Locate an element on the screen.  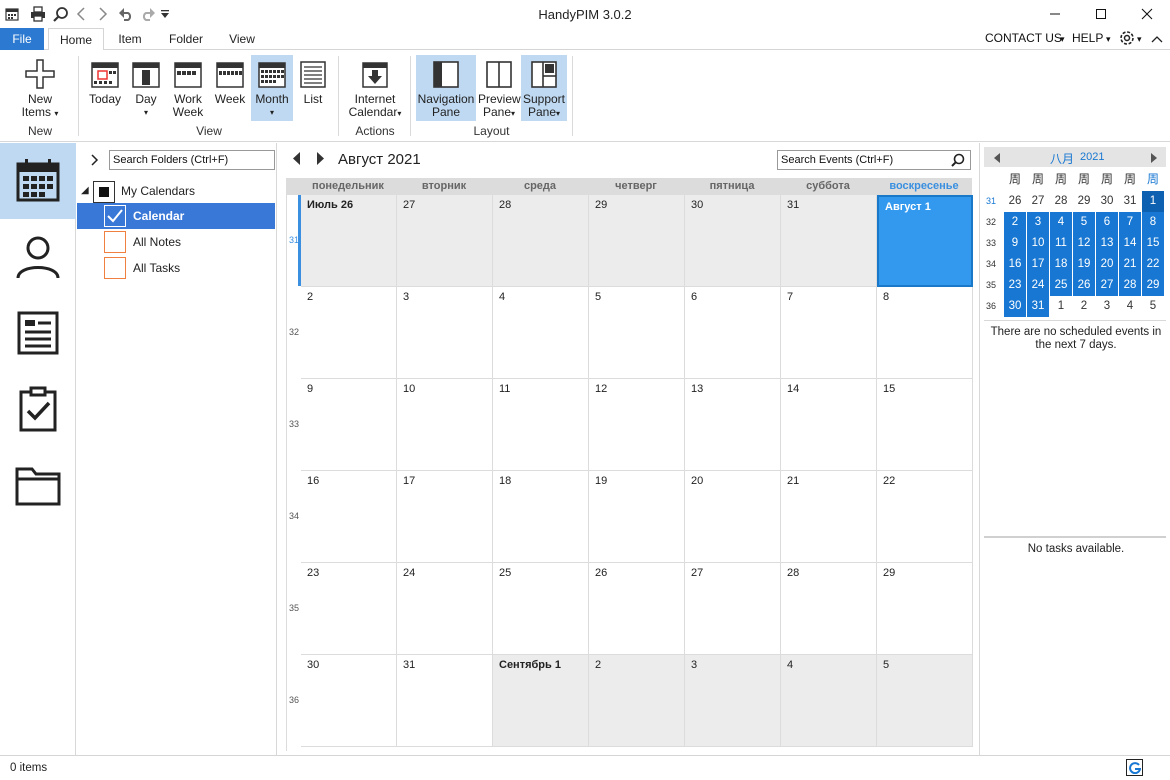
day-cell: 3 is located at coordinates (445, 333).